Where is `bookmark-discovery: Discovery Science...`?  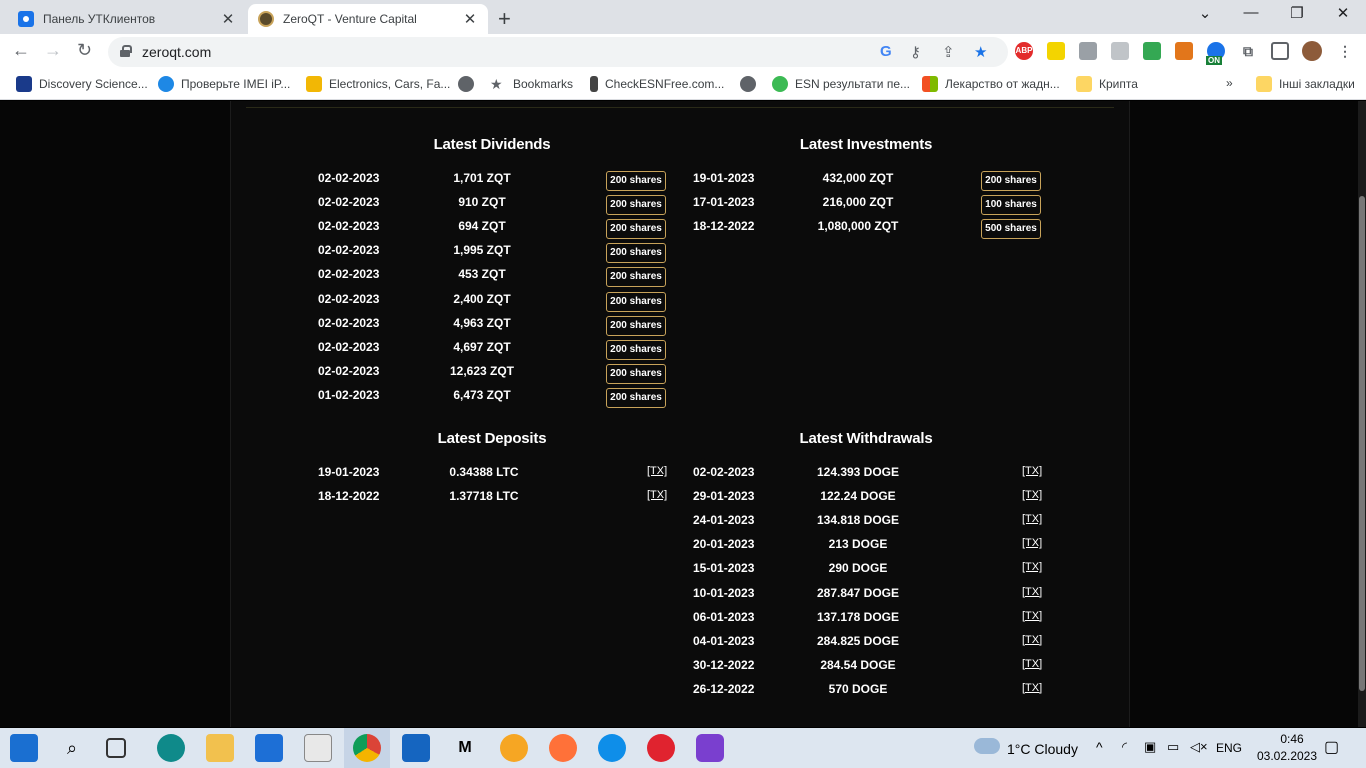
bookmark-discovery: Discovery Science... is located at coordinates (82, 84).